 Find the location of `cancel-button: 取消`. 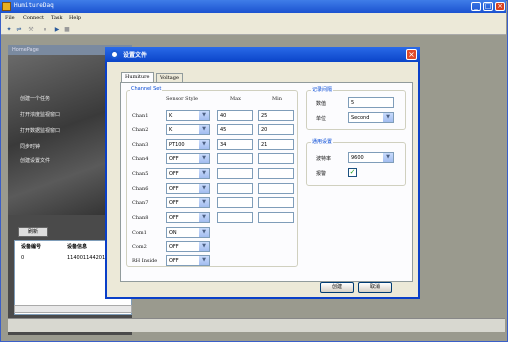

cancel-button: 取消 is located at coordinates (375, 287).